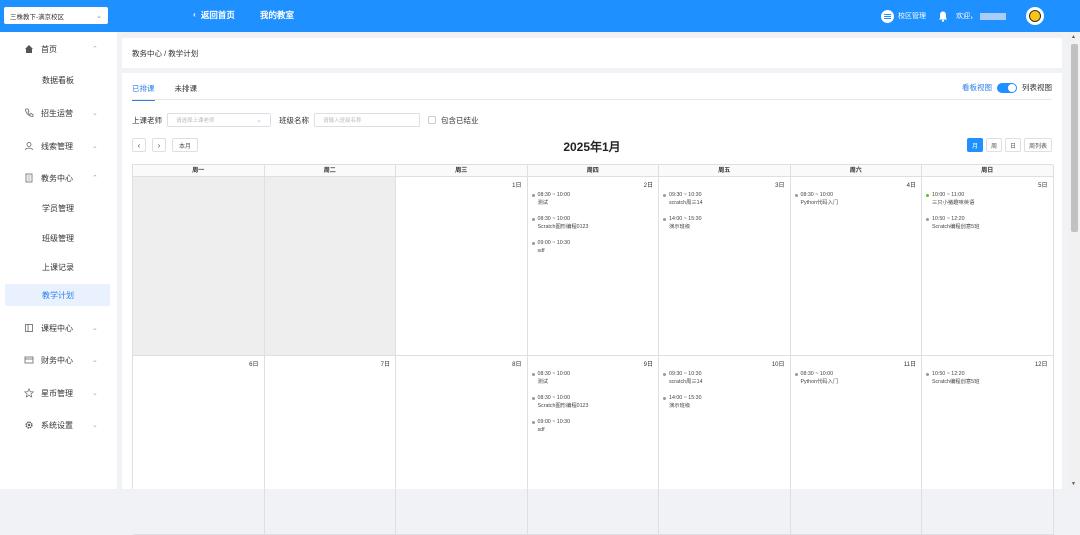 This screenshot has width=1080, height=535. Describe the element at coordinates (462, 445) in the screenshot. I see `calendar-day-cell: 8日` at that location.